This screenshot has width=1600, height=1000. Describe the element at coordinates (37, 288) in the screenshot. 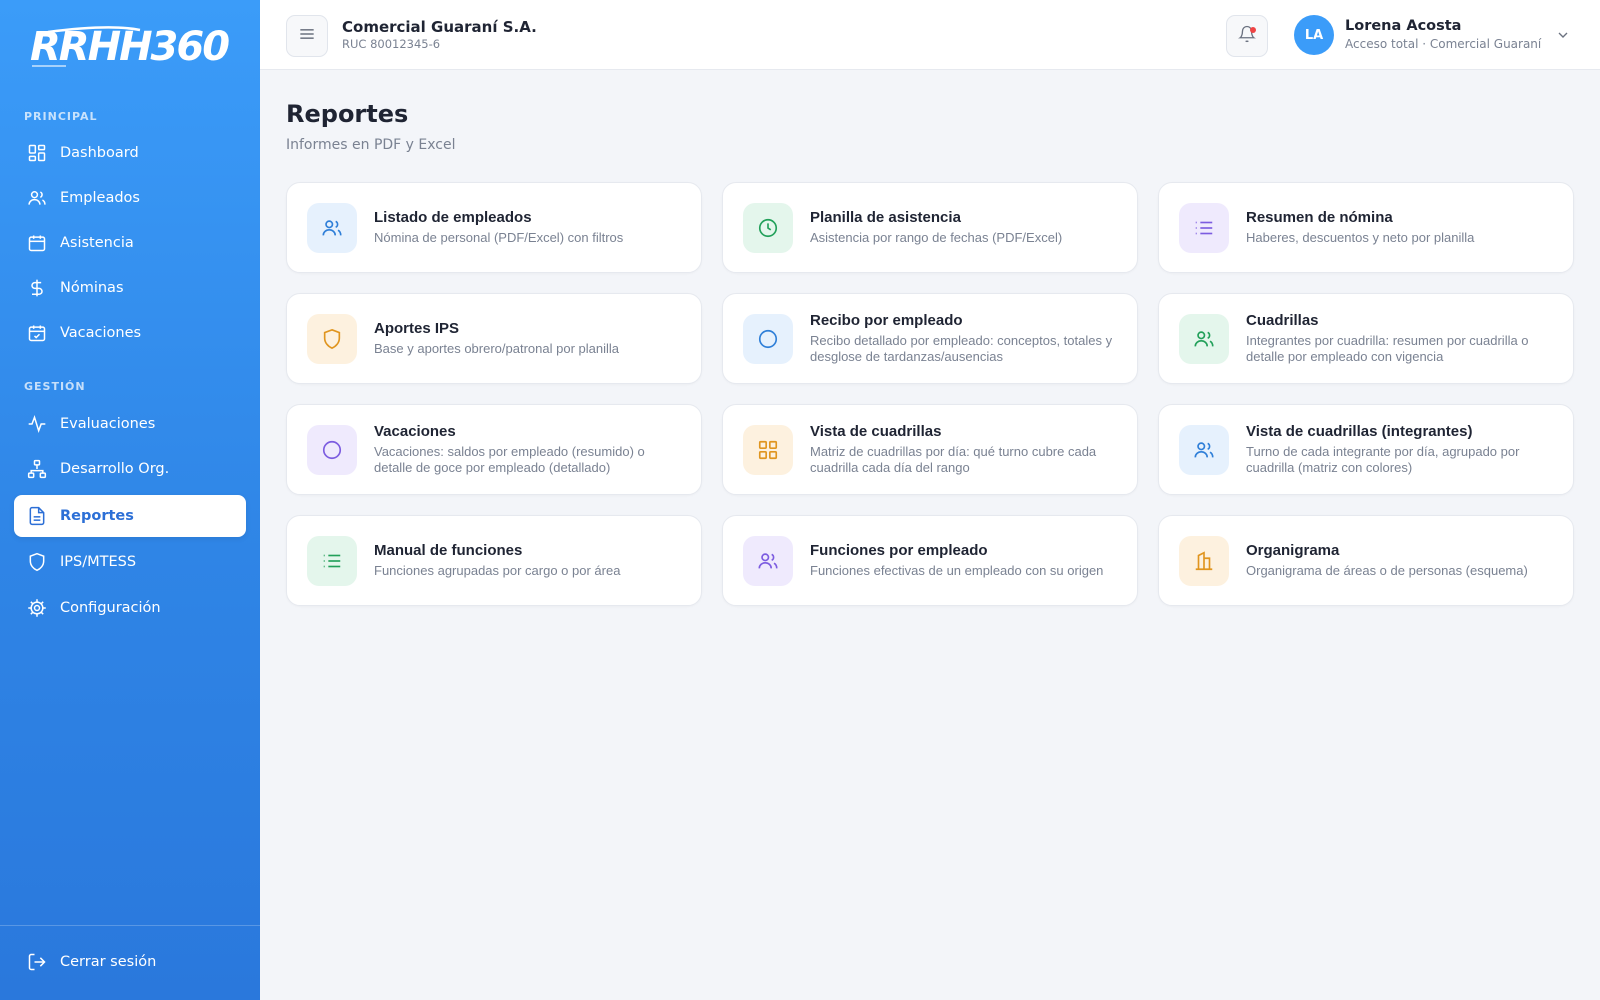

I see `dollar-icon` at that location.